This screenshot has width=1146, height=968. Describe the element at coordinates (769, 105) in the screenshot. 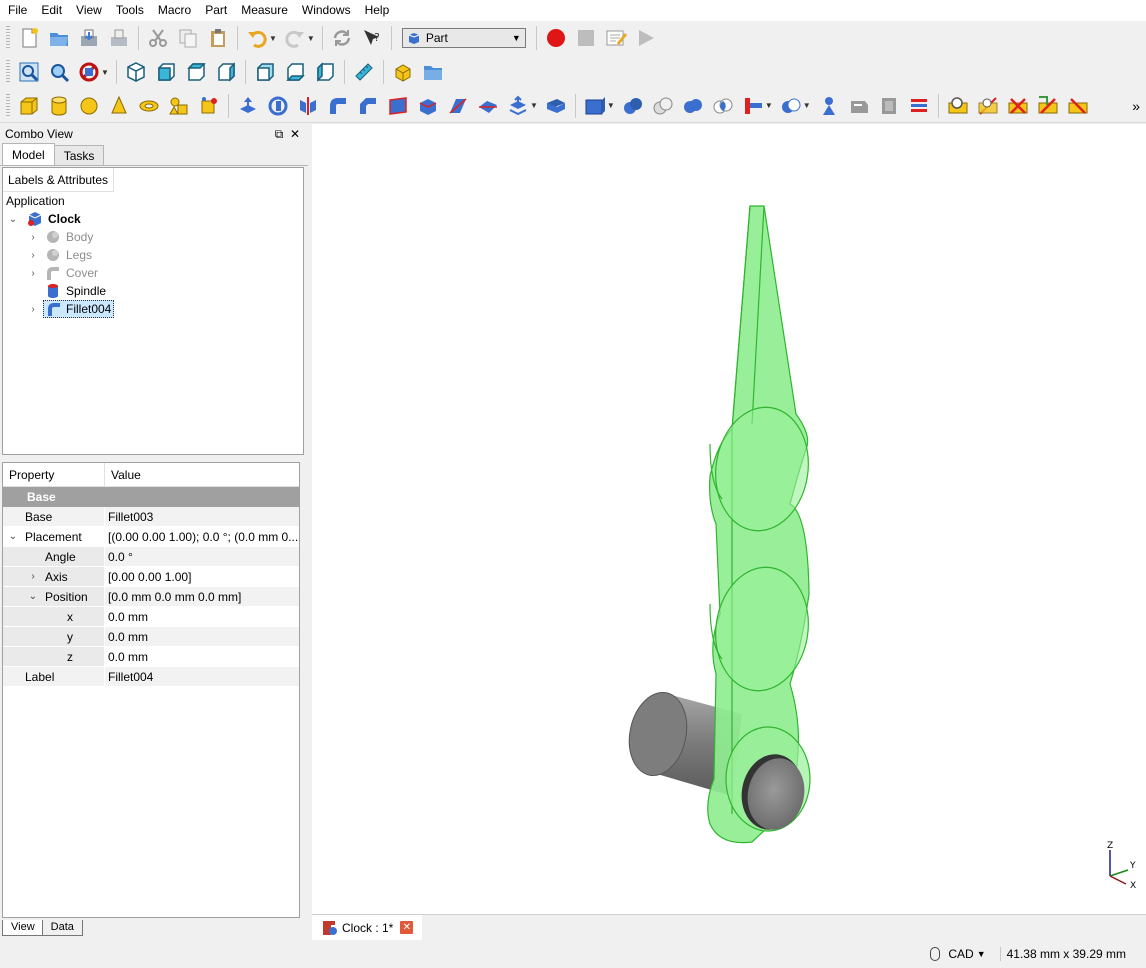

I see `join-dropdown-icon: ▼` at that location.